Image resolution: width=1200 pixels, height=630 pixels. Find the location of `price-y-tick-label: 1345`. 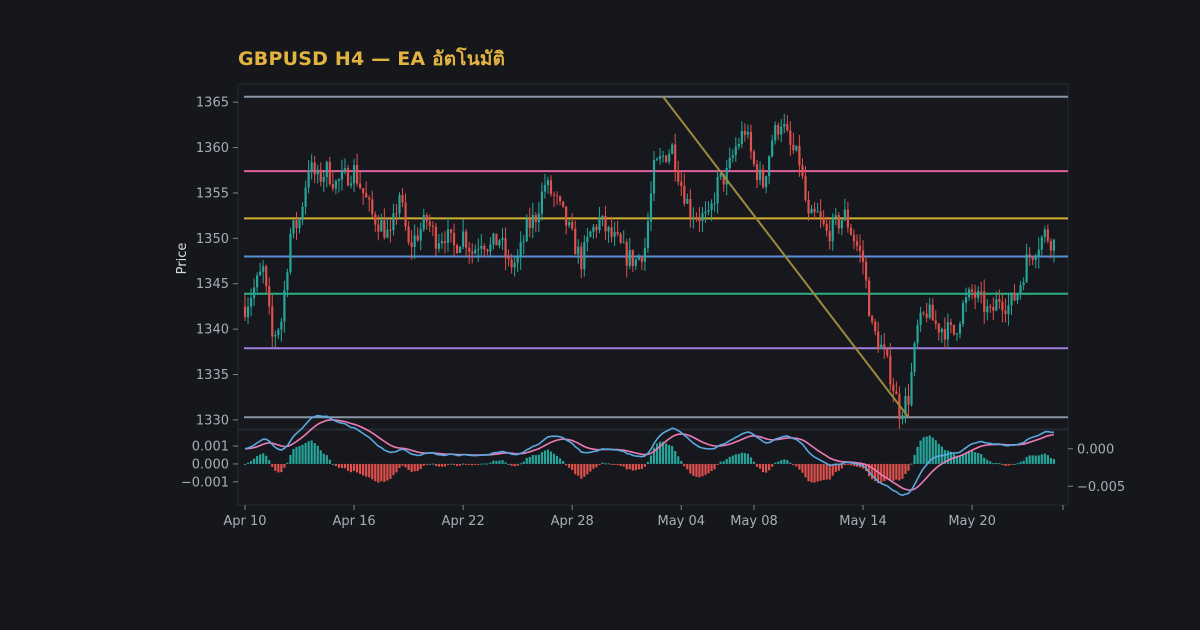

price-y-tick-label: 1345 is located at coordinates (212, 284).